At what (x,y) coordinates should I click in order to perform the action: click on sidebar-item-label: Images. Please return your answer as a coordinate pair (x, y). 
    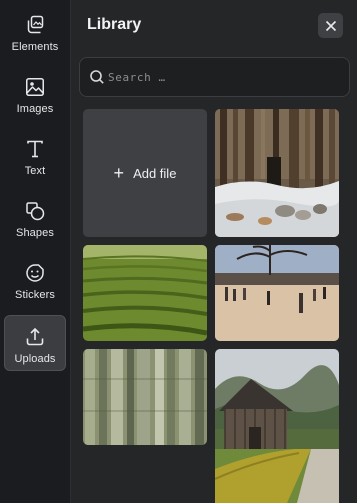
    Looking at the image, I should click on (35, 109).